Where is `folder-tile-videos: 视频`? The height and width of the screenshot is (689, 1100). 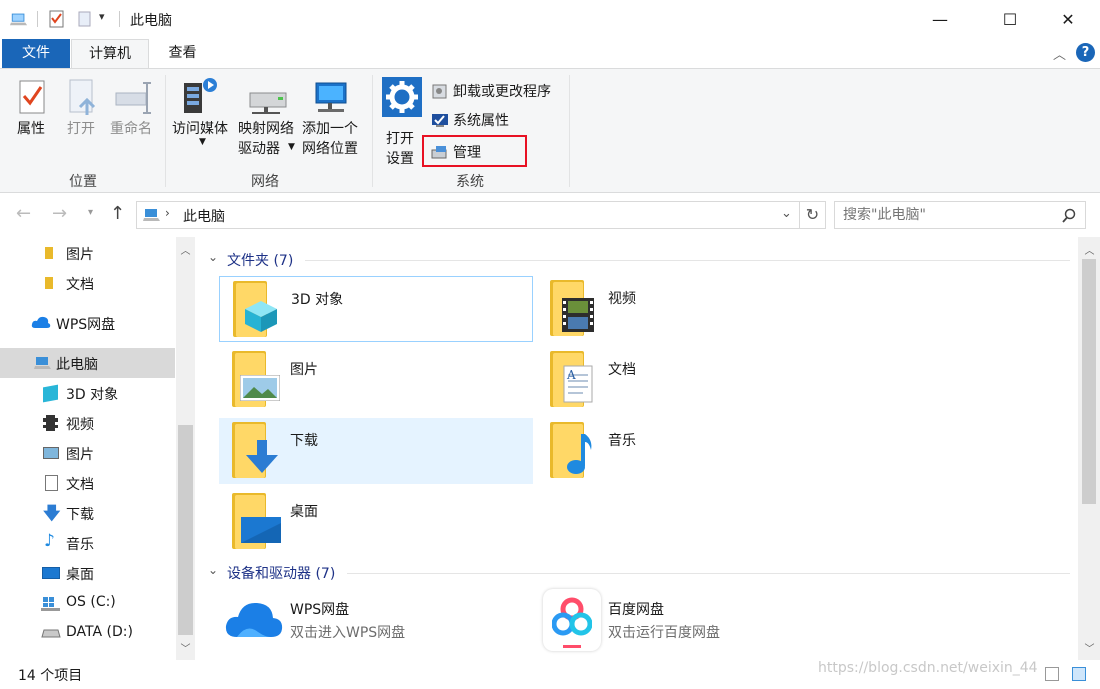 folder-tile-videos: 视频 is located at coordinates (694, 309).